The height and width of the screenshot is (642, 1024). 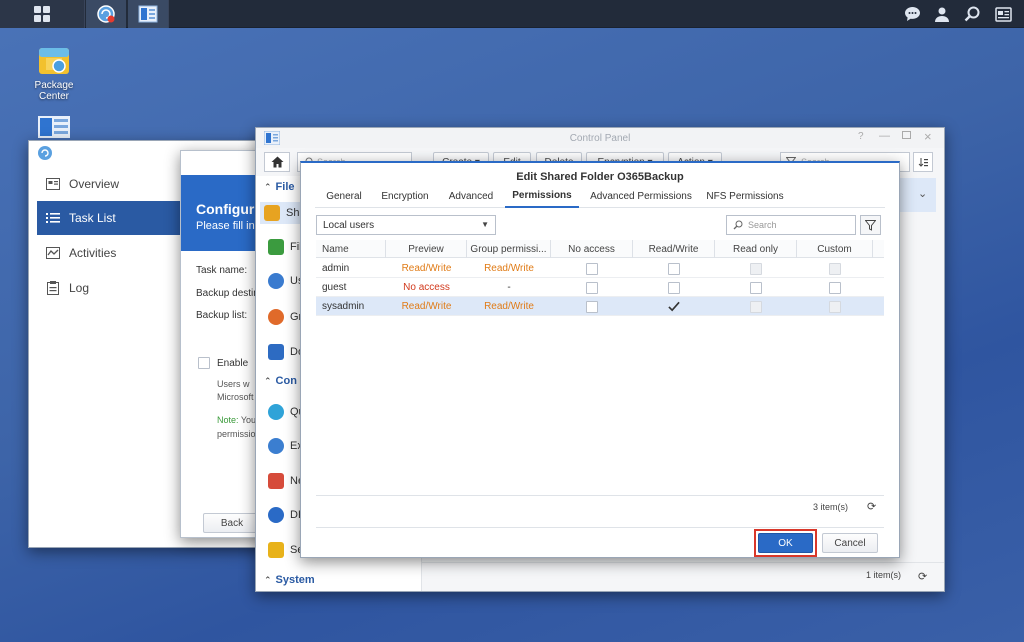 I want to click on sort-button, so click(x=923, y=162).